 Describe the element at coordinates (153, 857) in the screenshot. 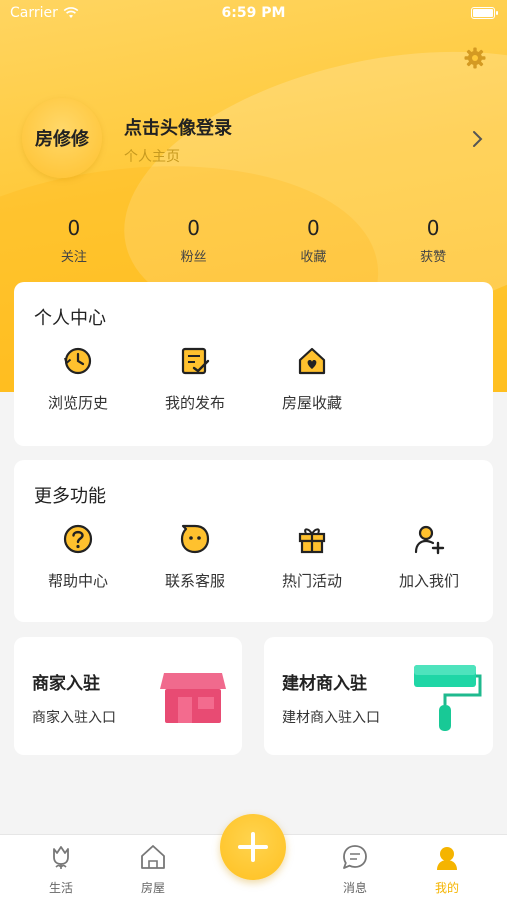

I see `home-icon` at that location.